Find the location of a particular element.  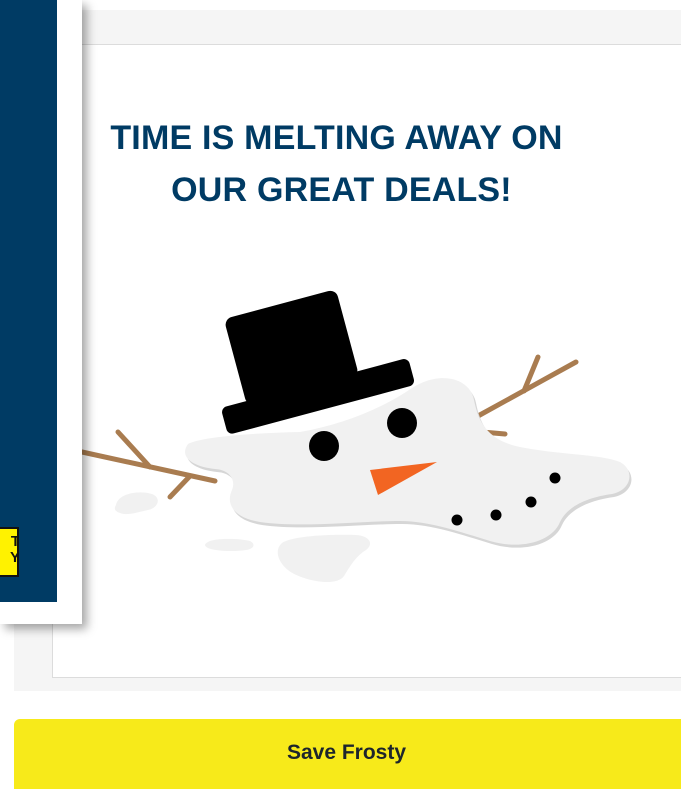

side-card: T Y is located at coordinates (41, 312).